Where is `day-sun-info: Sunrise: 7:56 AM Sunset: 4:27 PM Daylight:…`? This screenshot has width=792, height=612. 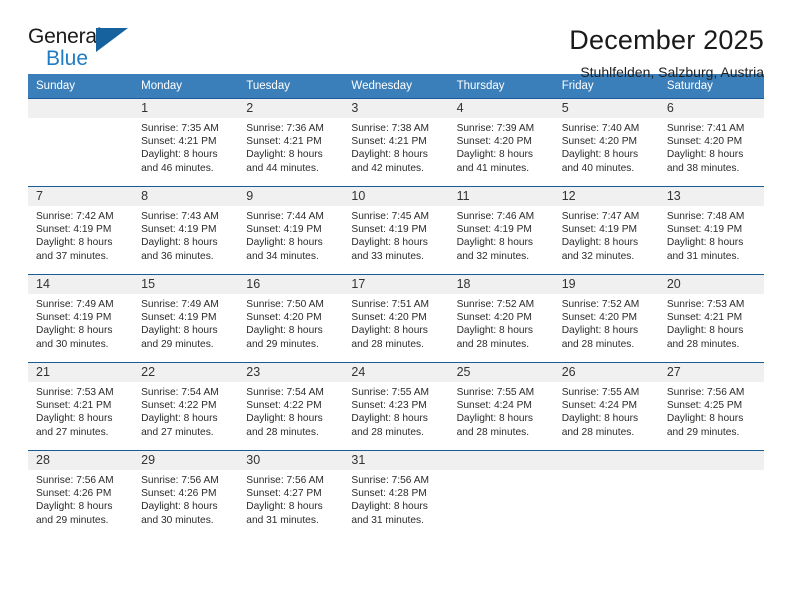 day-sun-info: Sunrise: 7:56 AM Sunset: 4:27 PM Daylight:… is located at coordinates (290, 498).